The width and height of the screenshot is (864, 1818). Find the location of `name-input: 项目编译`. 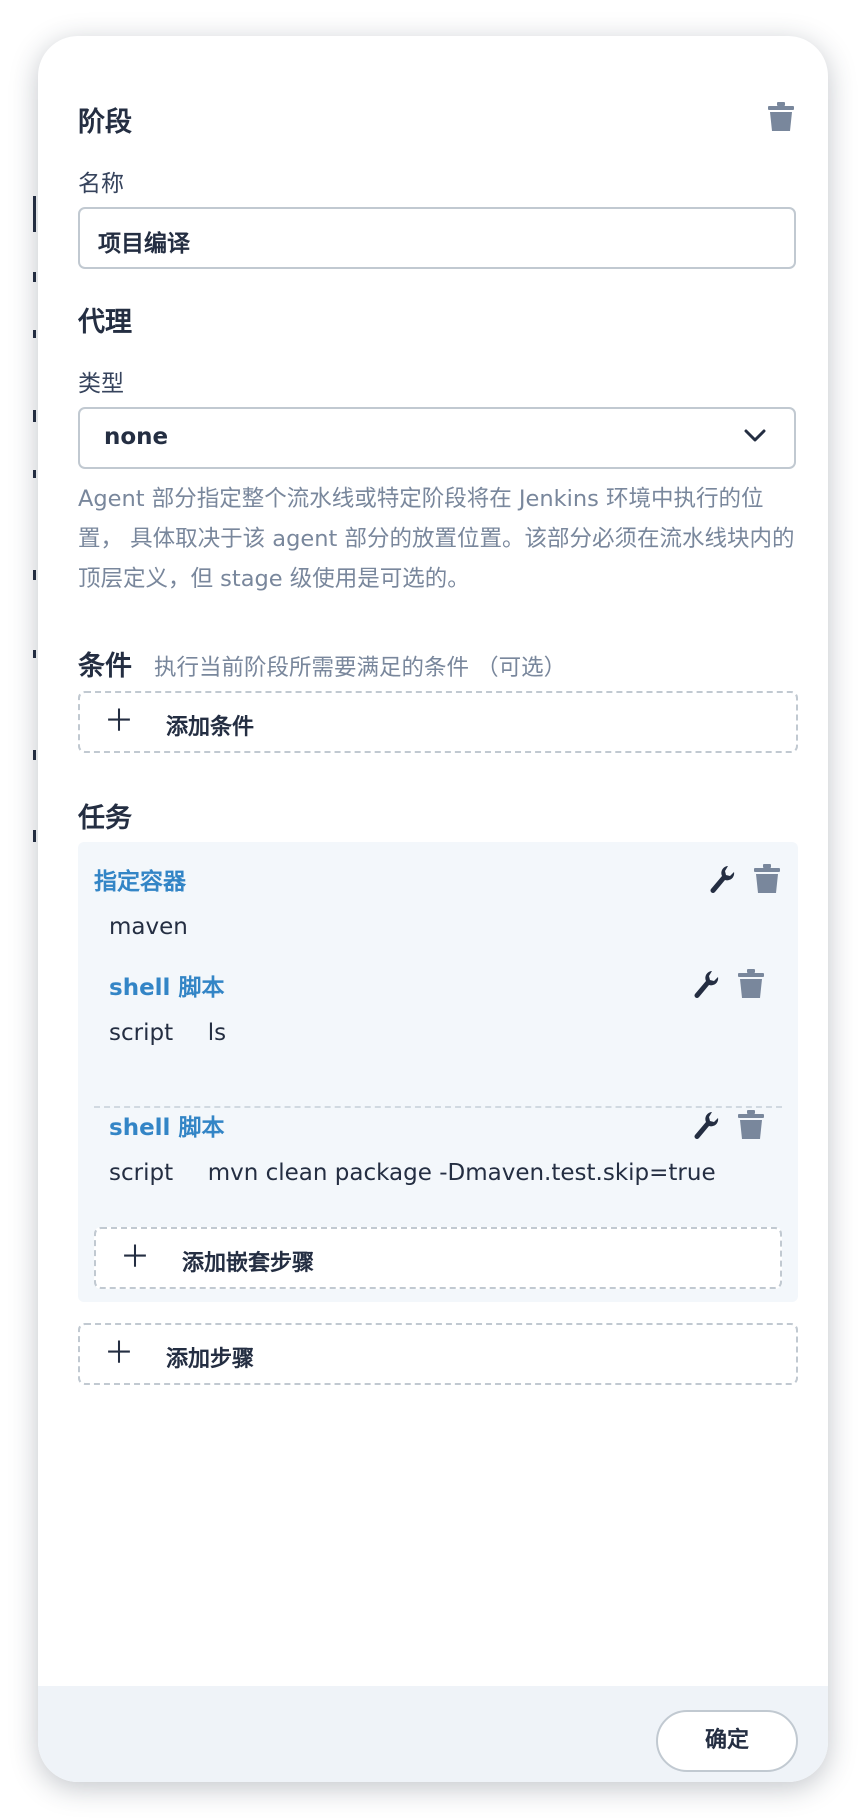

name-input: 项目编译 is located at coordinates (437, 238).